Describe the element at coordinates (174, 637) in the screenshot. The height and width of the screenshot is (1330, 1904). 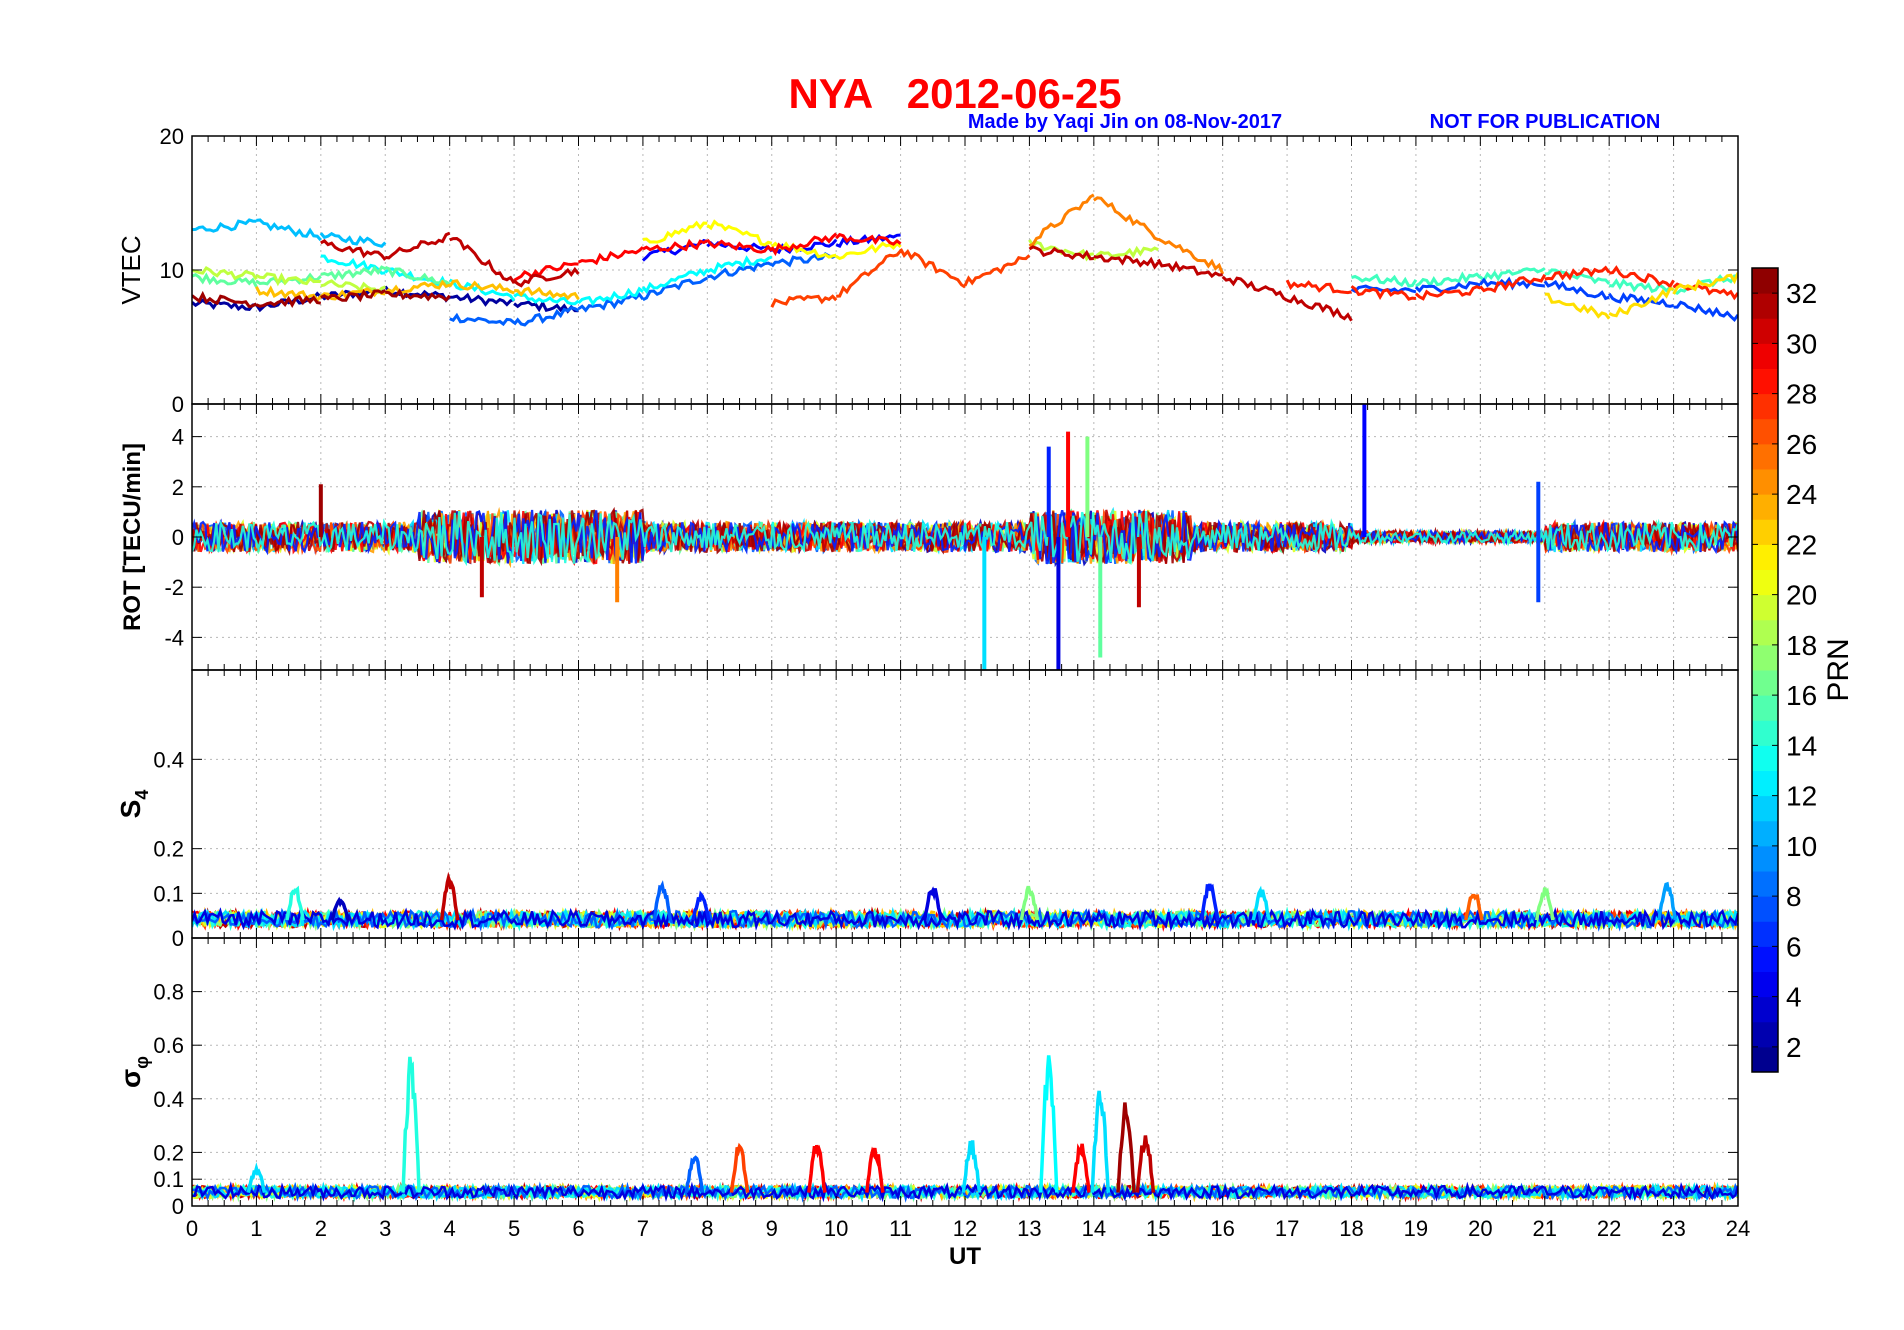
I see `y-tick-label: -4` at that location.